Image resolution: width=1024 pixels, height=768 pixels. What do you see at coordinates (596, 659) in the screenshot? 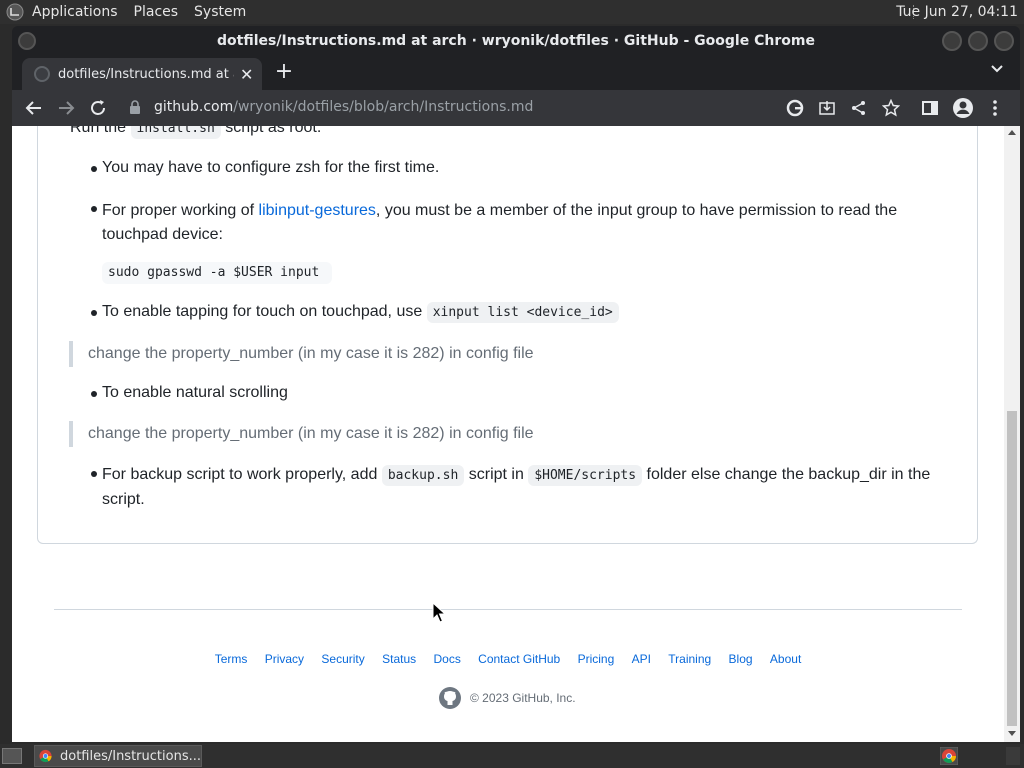
I see `footer-link-pricing: Pricing` at bounding box center [596, 659].